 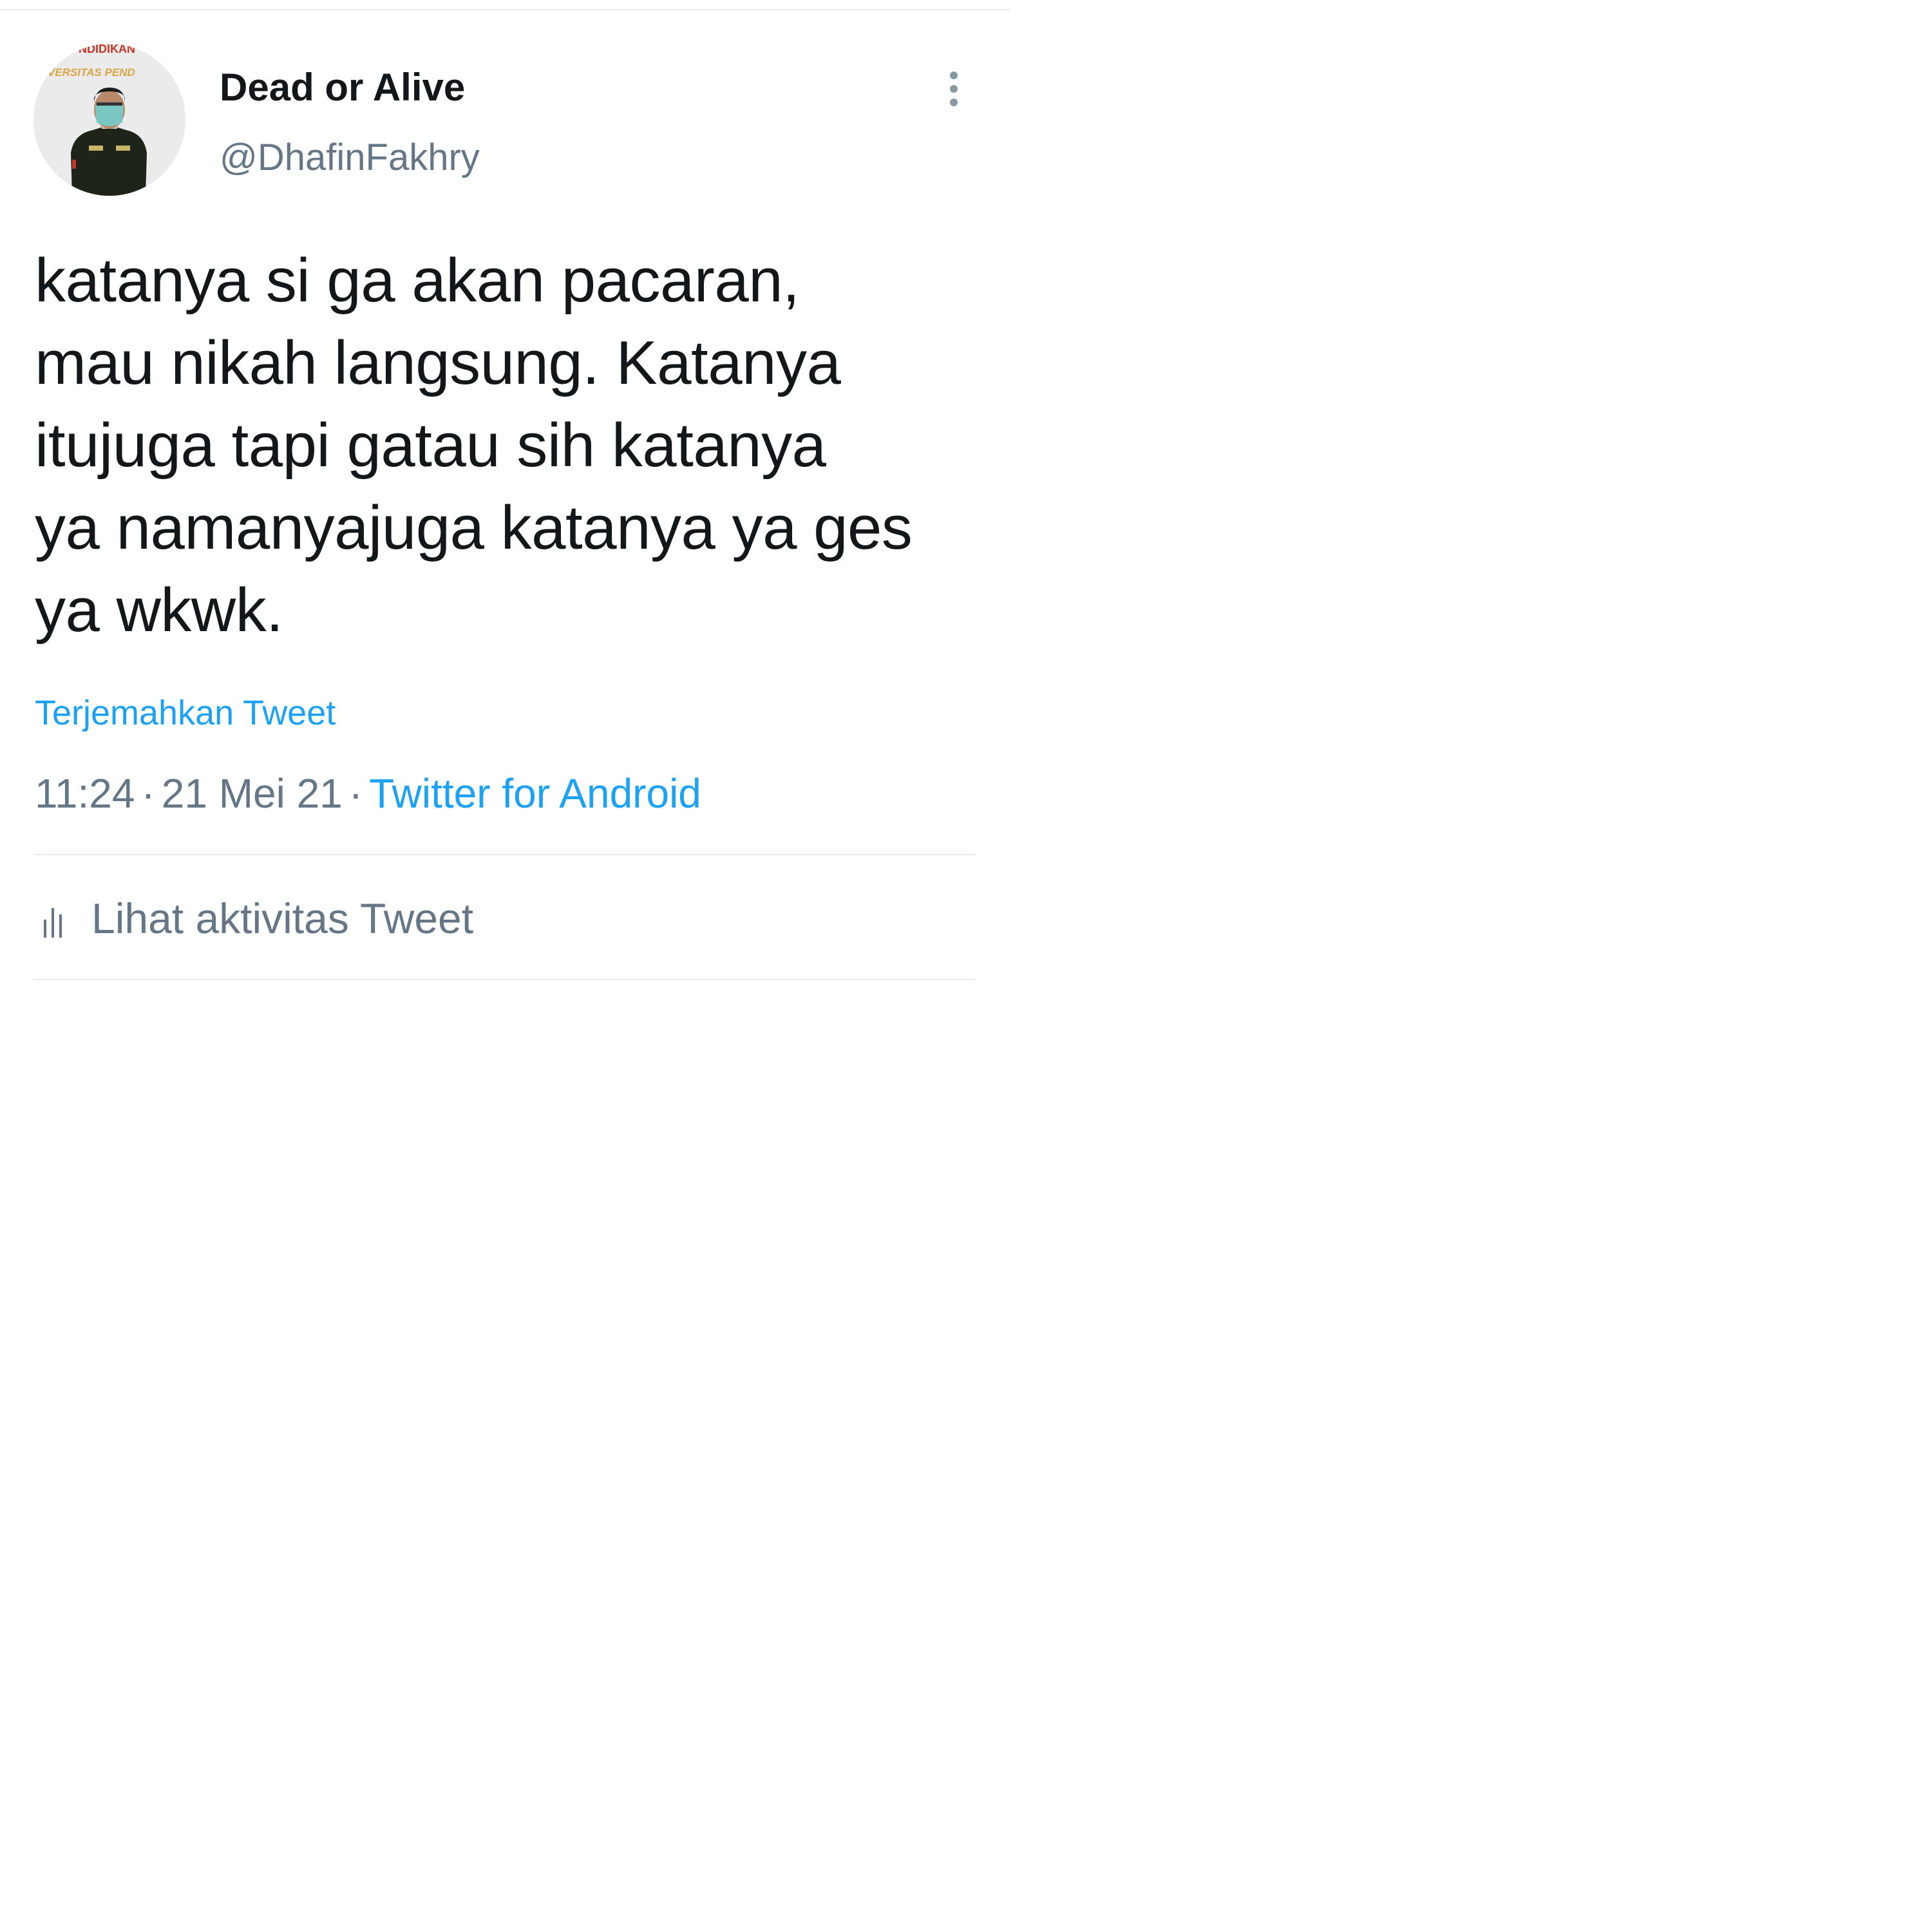 I want to click on tweet-text-line: ya wkwk., so click(x=159, y=610).